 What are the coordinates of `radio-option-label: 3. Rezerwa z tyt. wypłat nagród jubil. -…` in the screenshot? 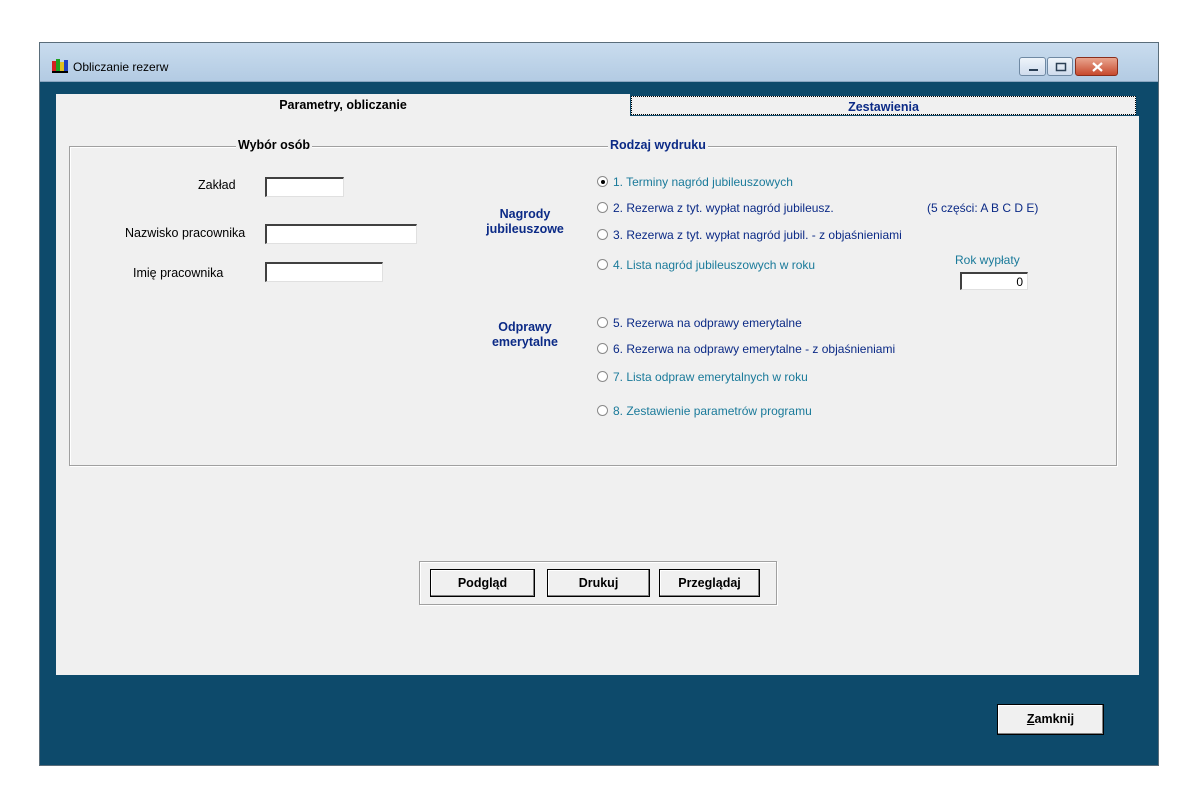 It's located at (757, 235).